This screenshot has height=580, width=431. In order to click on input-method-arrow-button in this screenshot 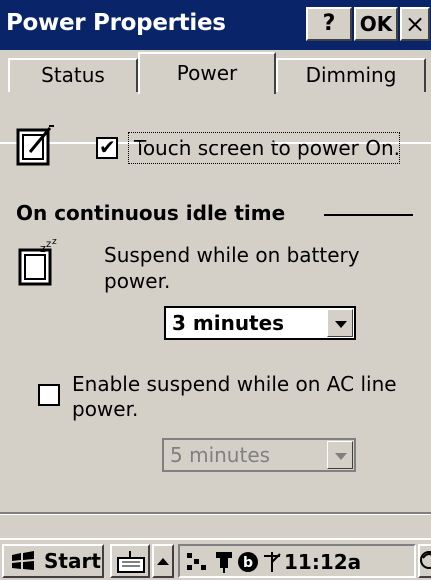, I will do `click(163, 561)`.